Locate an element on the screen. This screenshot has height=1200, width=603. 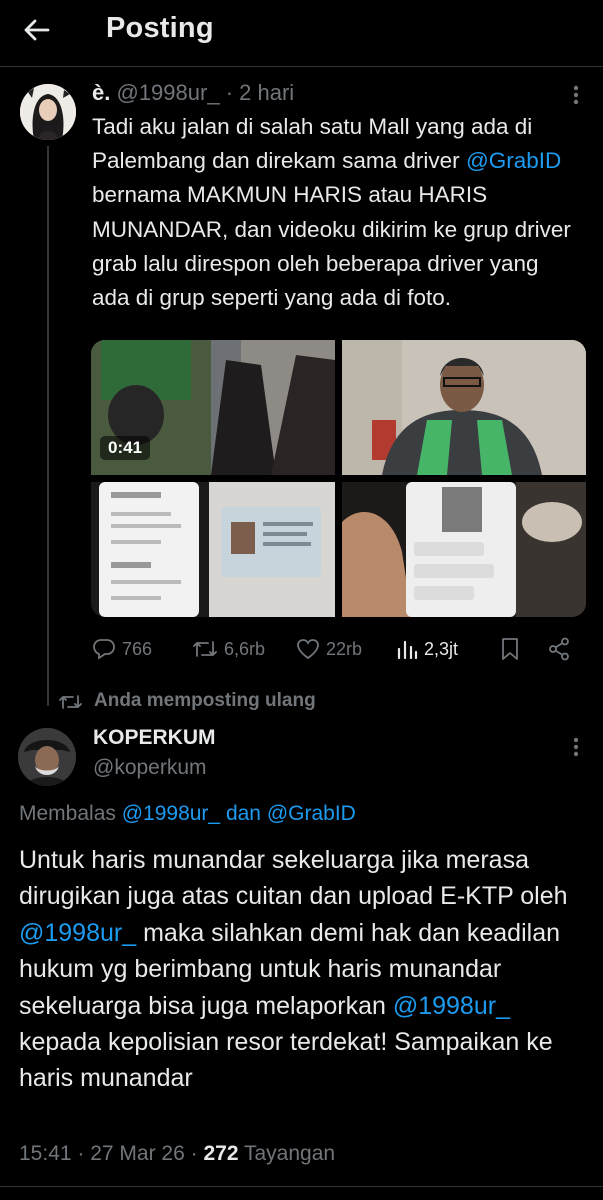
tweet-header: è. @1998ur_ · 2 hari is located at coordinates (193, 93).